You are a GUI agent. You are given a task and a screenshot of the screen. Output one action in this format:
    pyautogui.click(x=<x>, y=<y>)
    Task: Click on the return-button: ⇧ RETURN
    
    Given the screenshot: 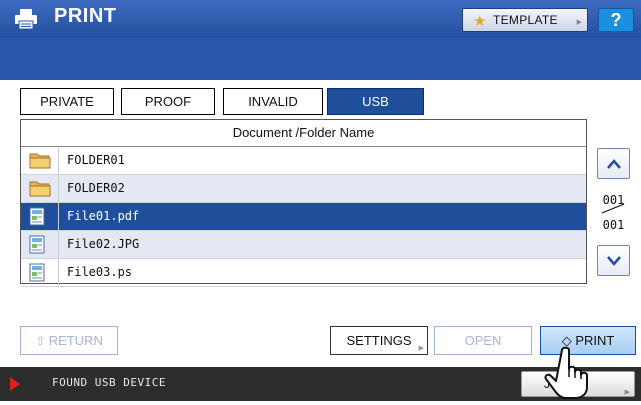 What is the action you would take?
    pyautogui.click(x=69, y=340)
    